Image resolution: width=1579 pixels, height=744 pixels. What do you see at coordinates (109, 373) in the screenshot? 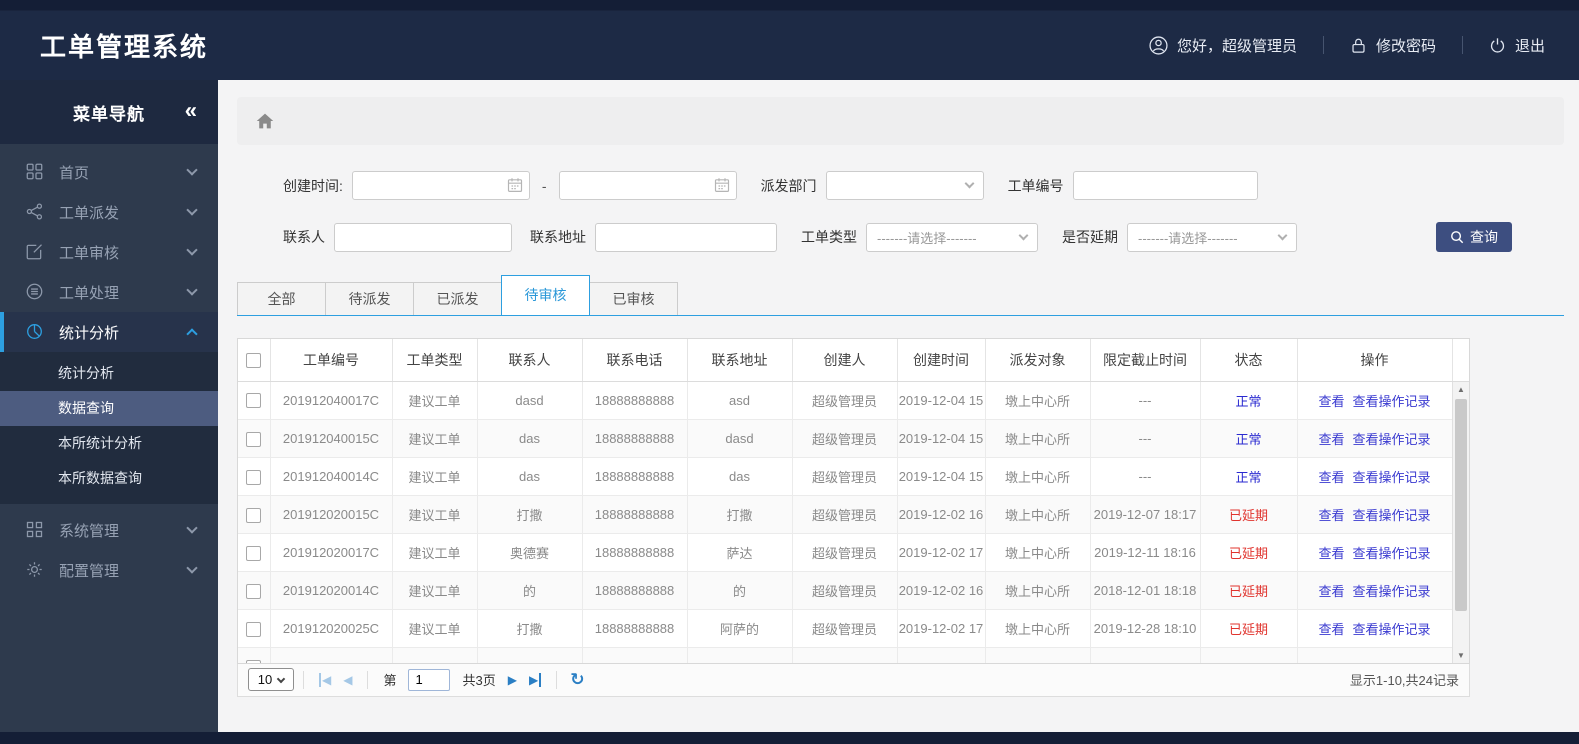
I see `sidebar-subitem-statistics: 统计分析` at bounding box center [109, 373].